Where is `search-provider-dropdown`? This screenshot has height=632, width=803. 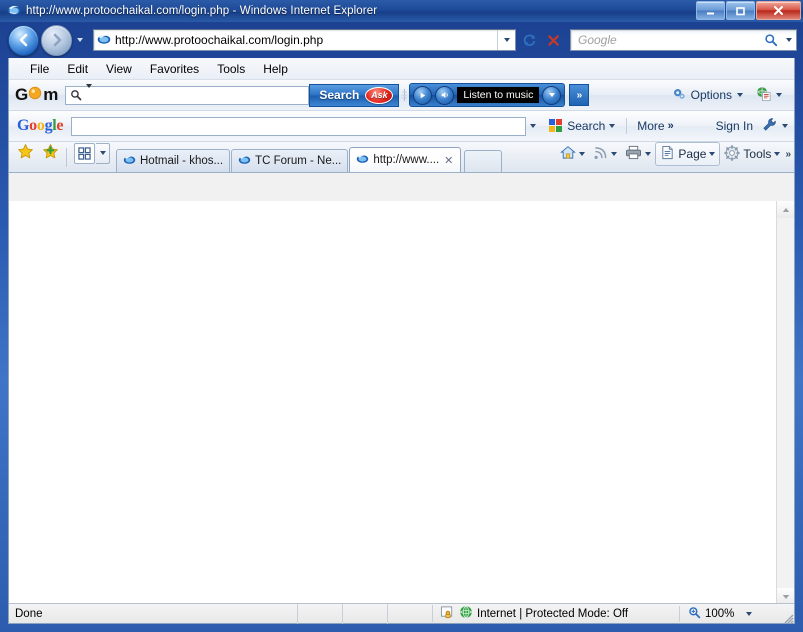 search-provider-dropdown is located at coordinates (788, 40).